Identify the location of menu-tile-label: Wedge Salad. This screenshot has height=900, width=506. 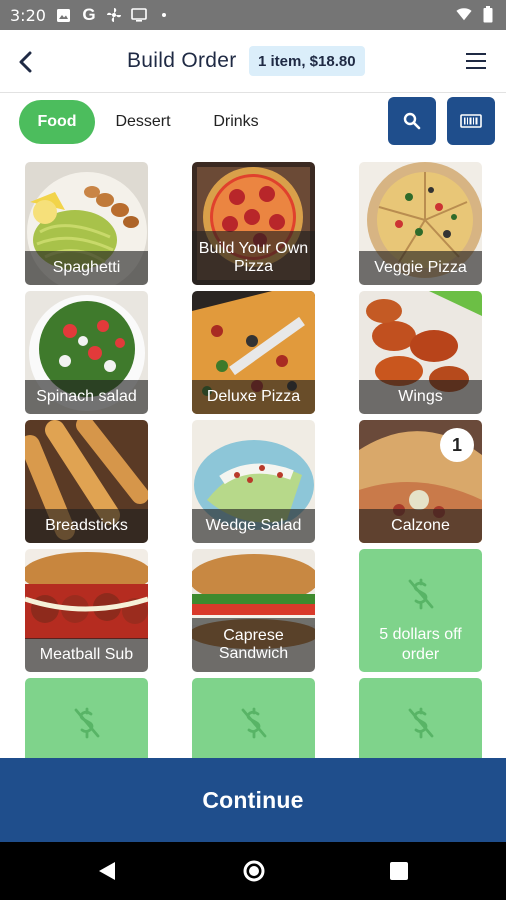
(253, 526).